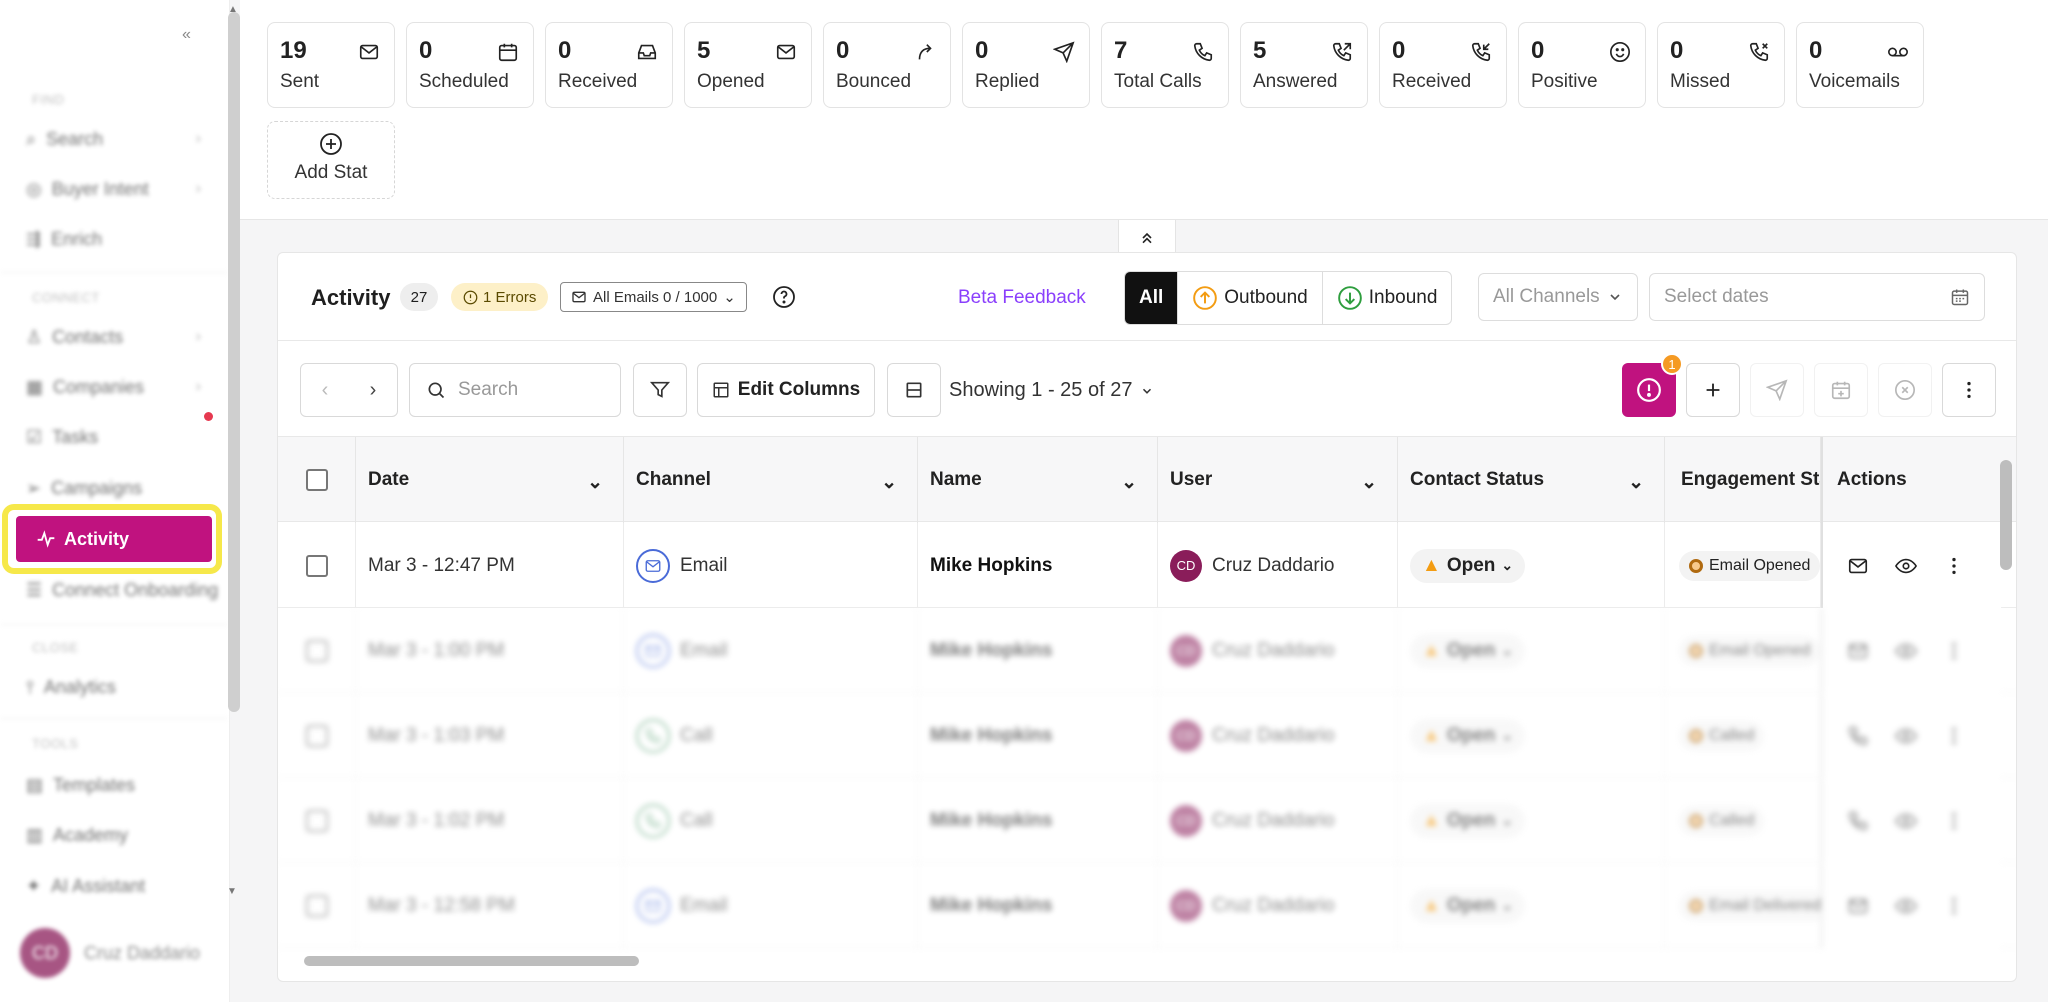  What do you see at coordinates (1713, 390) in the screenshot?
I see `add-button` at bounding box center [1713, 390].